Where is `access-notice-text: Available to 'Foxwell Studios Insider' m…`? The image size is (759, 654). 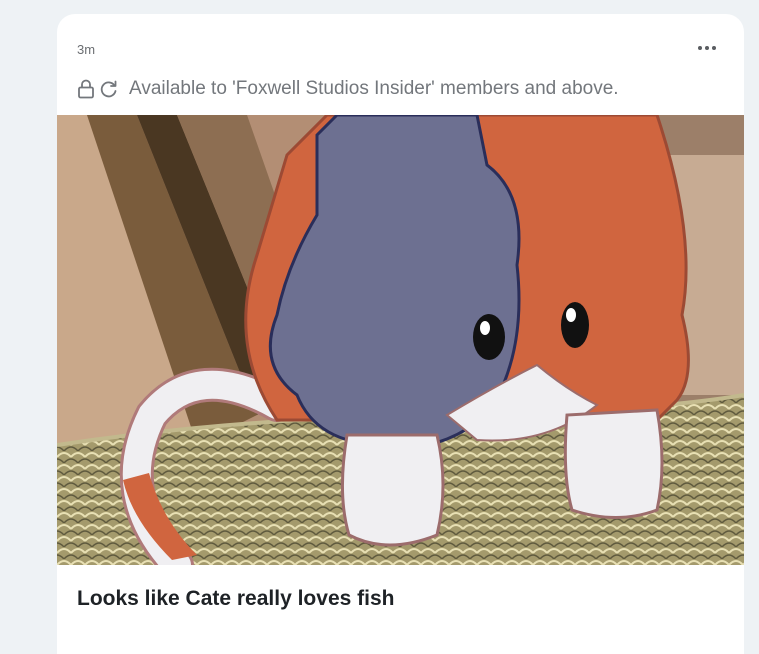
access-notice-text: Available to 'Foxwell Studios Insider' m… is located at coordinates (374, 88).